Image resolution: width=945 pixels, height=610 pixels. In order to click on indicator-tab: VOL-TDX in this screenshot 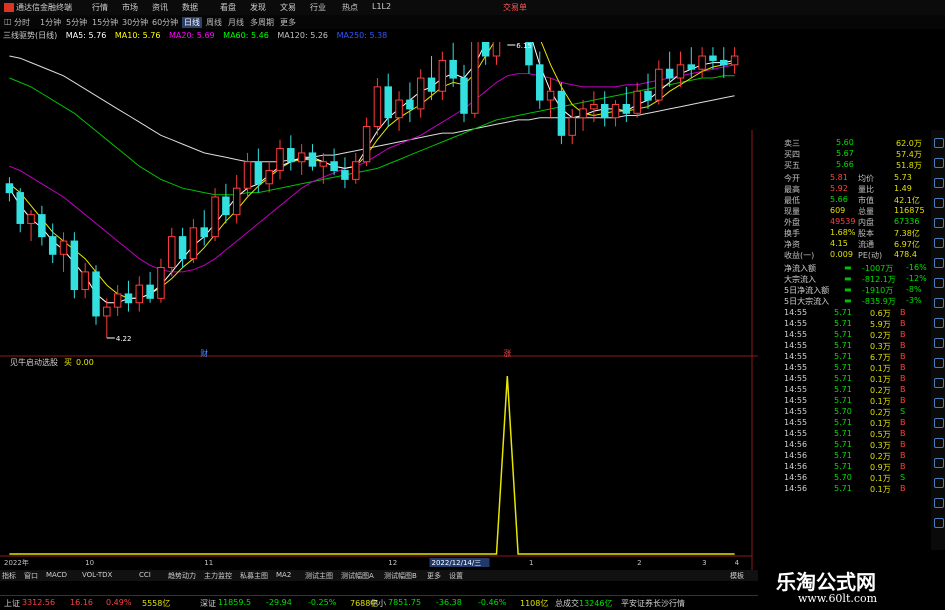, I will do `click(97, 575)`.